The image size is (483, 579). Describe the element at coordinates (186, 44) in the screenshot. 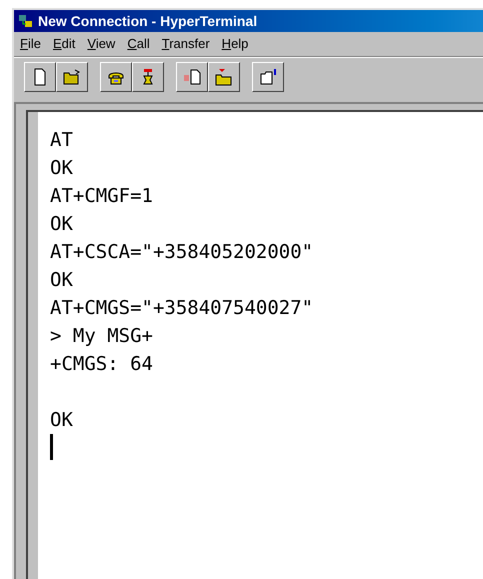

I see `menu-item: Transfer` at that location.